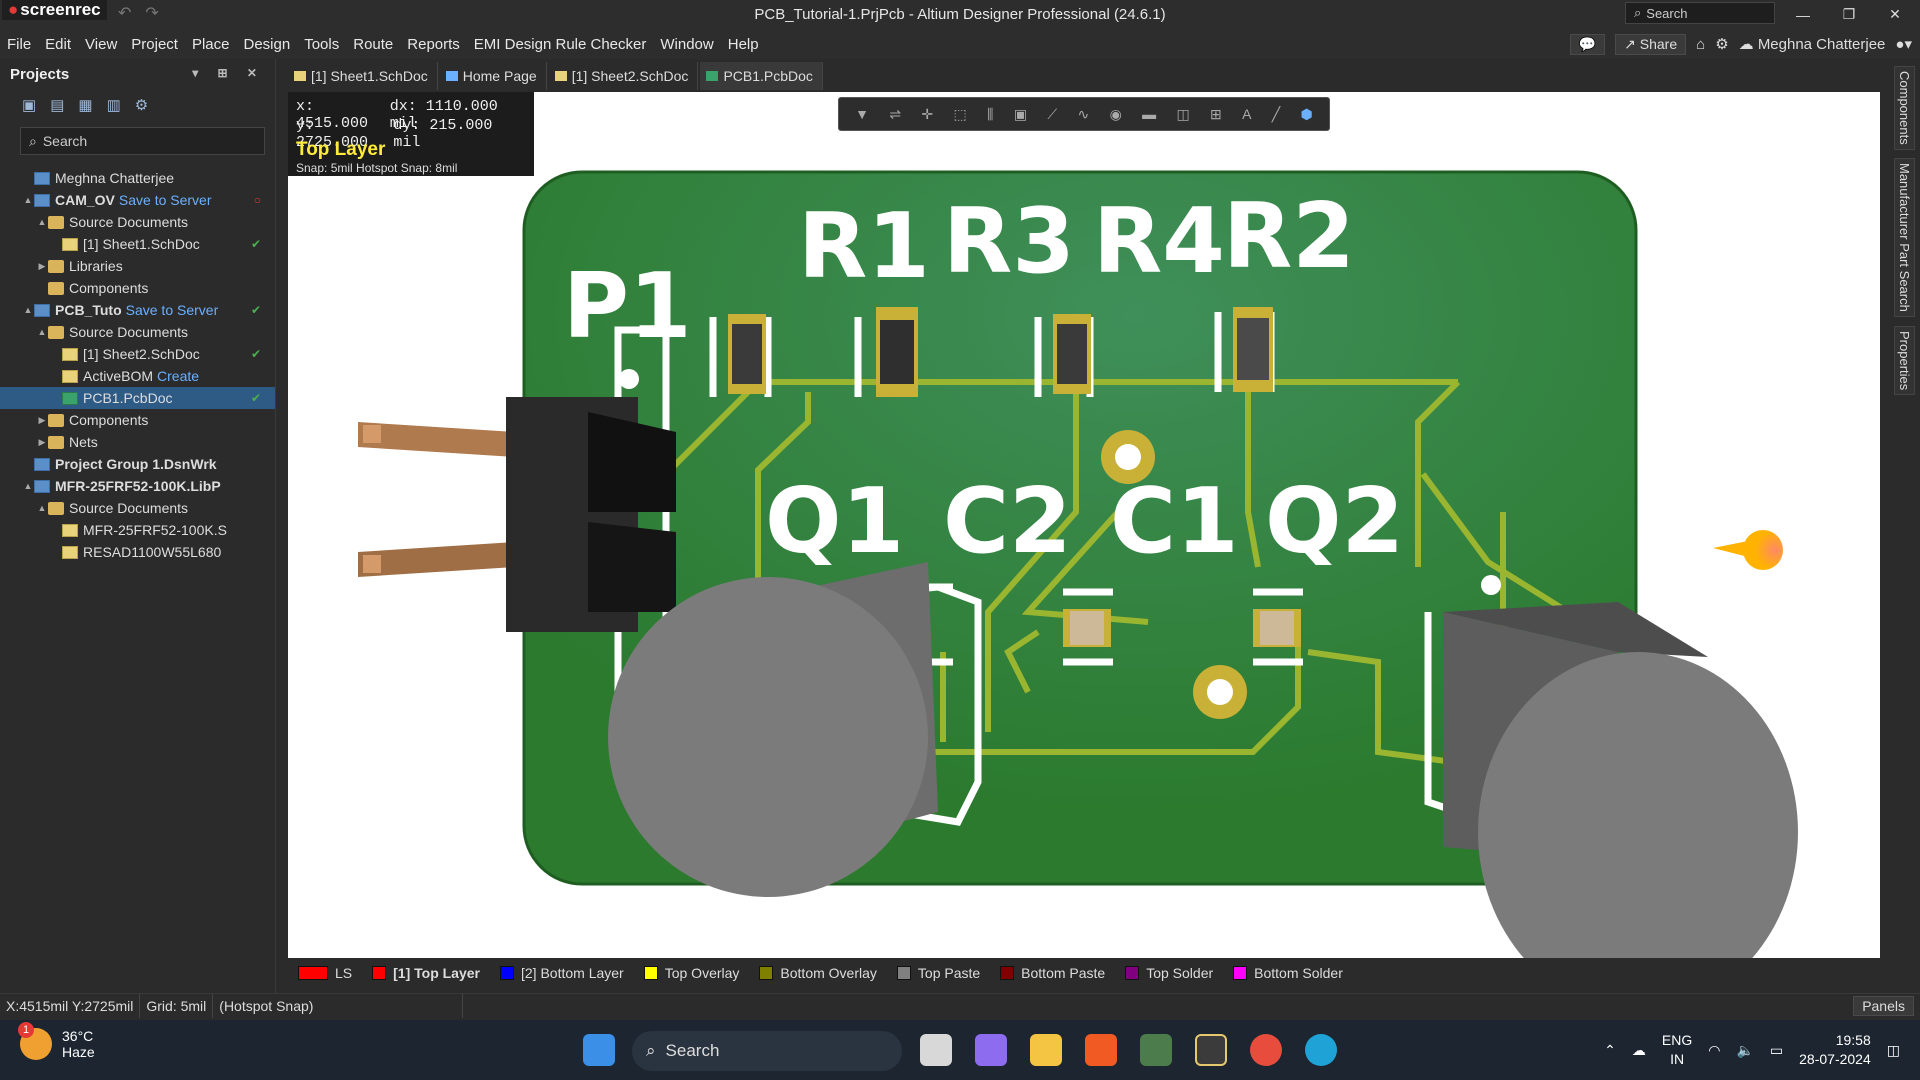  What do you see at coordinates (1903, 44) in the screenshot?
I see `user-menu-icon: ●▾` at bounding box center [1903, 44].